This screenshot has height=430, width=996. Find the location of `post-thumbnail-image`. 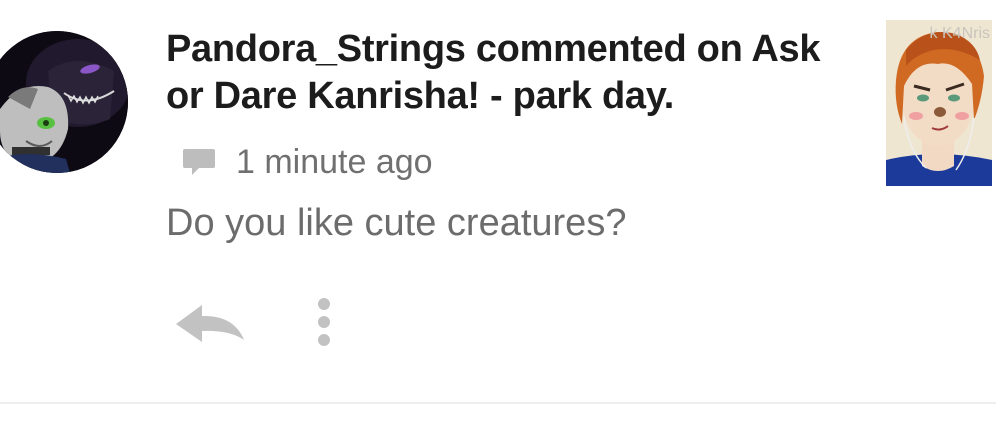

post-thumbnail-image is located at coordinates (939, 103).